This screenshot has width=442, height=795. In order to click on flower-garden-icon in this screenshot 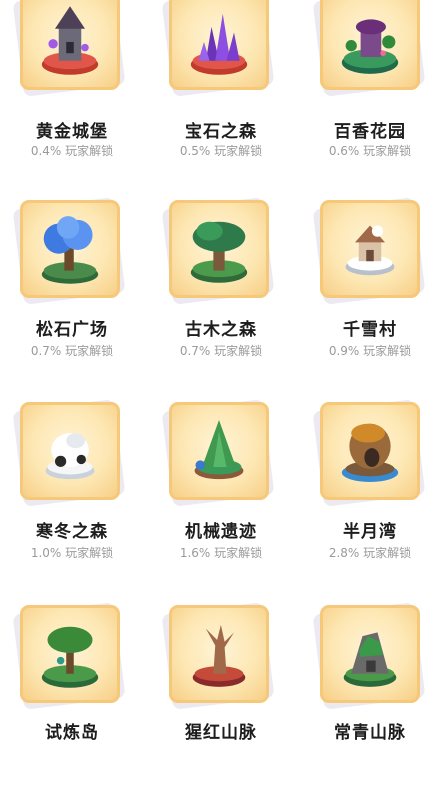, I will do `click(370, 46)`.